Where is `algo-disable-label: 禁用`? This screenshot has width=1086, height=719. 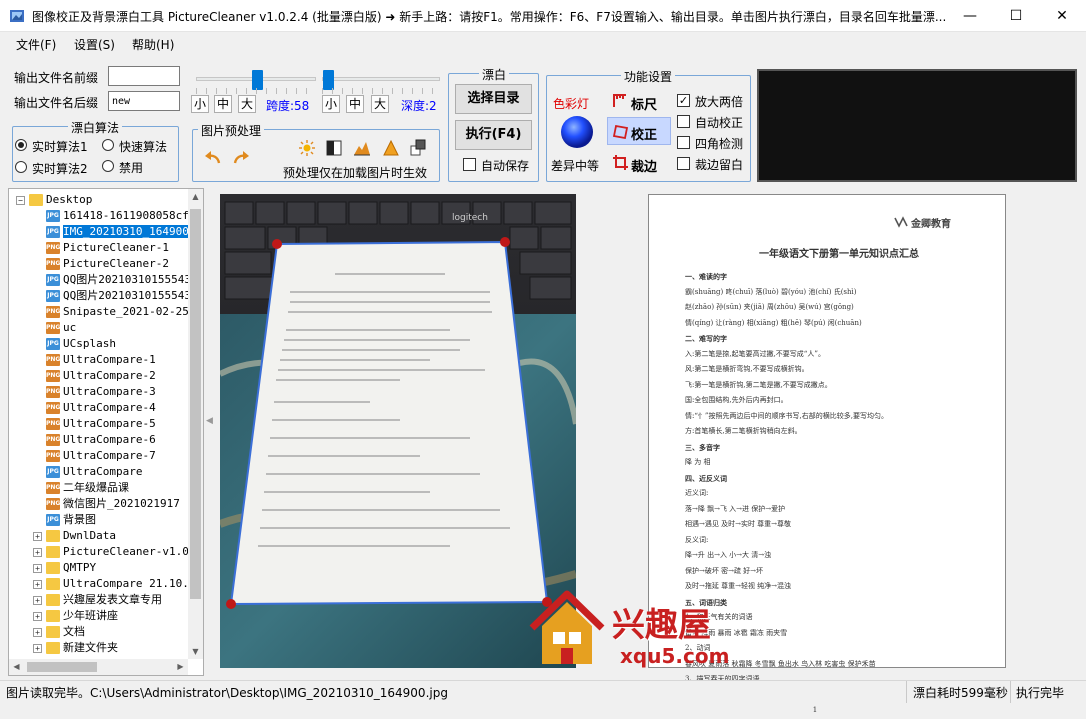
algo-disable-label: 禁用 is located at coordinates (131, 167).